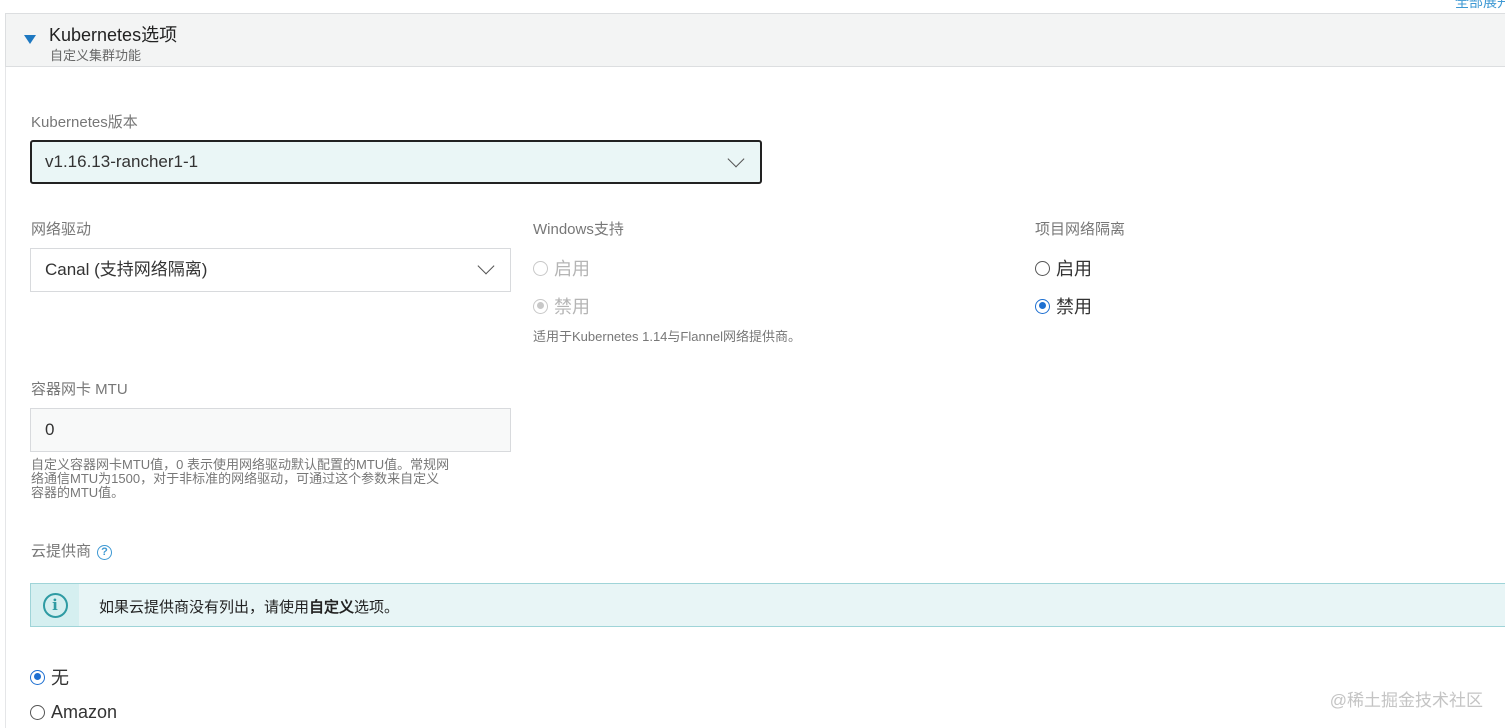 Image resolution: width=1505 pixels, height=728 pixels. Describe the element at coordinates (61, 229) in the screenshot. I see `network-driver-label: 网络驱动` at that location.